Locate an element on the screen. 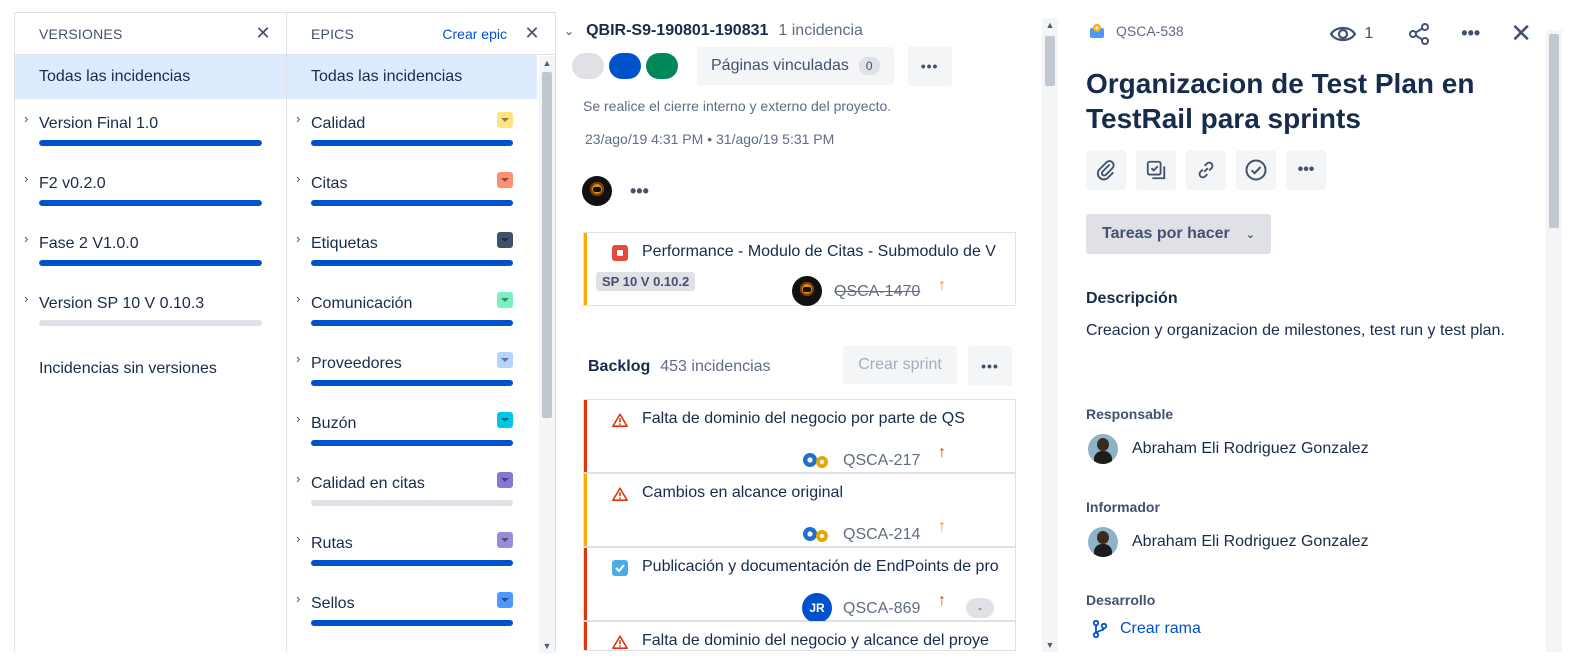 This screenshot has height=656, width=1588. assignee-avatar is located at coordinates (597, 191).